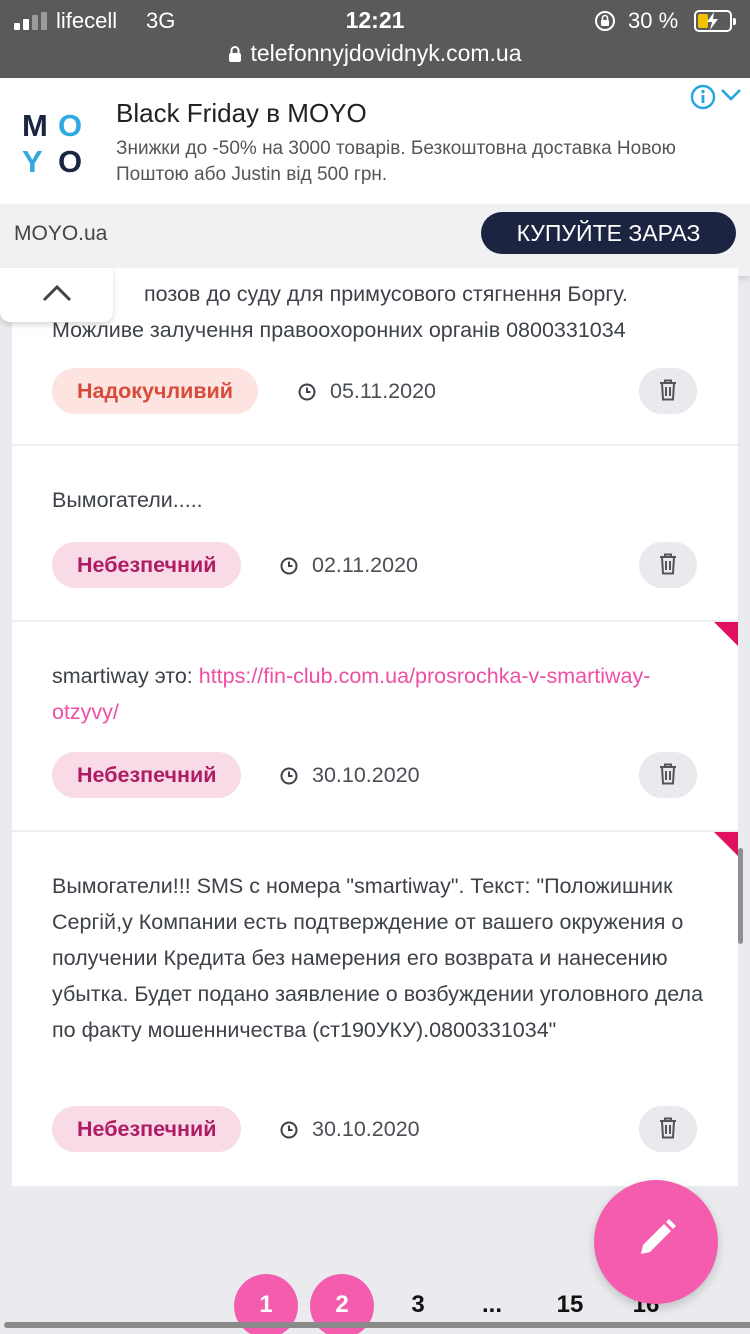 This screenshot has height=1334, width=750. Describe the element at coordinates (377, 1325) in the screenshot. I see `home-indicator` at that location.